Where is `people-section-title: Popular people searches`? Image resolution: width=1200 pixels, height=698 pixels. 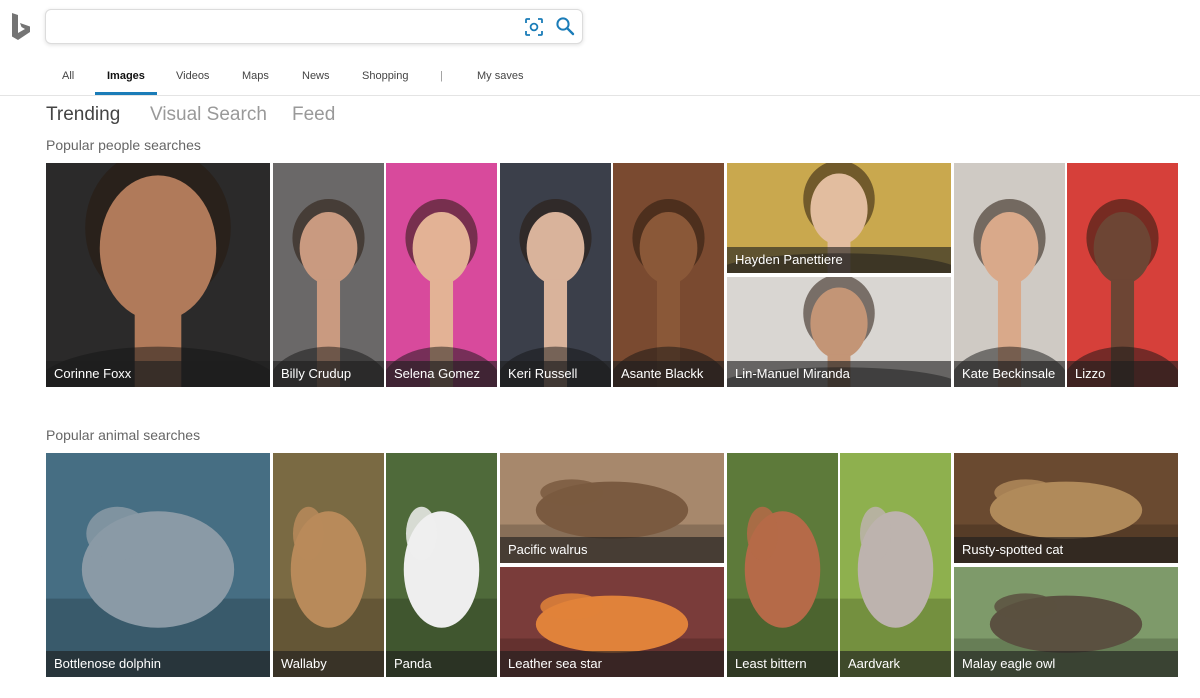
people-section-title: Popular people searches is located at coordinates (123, 145).